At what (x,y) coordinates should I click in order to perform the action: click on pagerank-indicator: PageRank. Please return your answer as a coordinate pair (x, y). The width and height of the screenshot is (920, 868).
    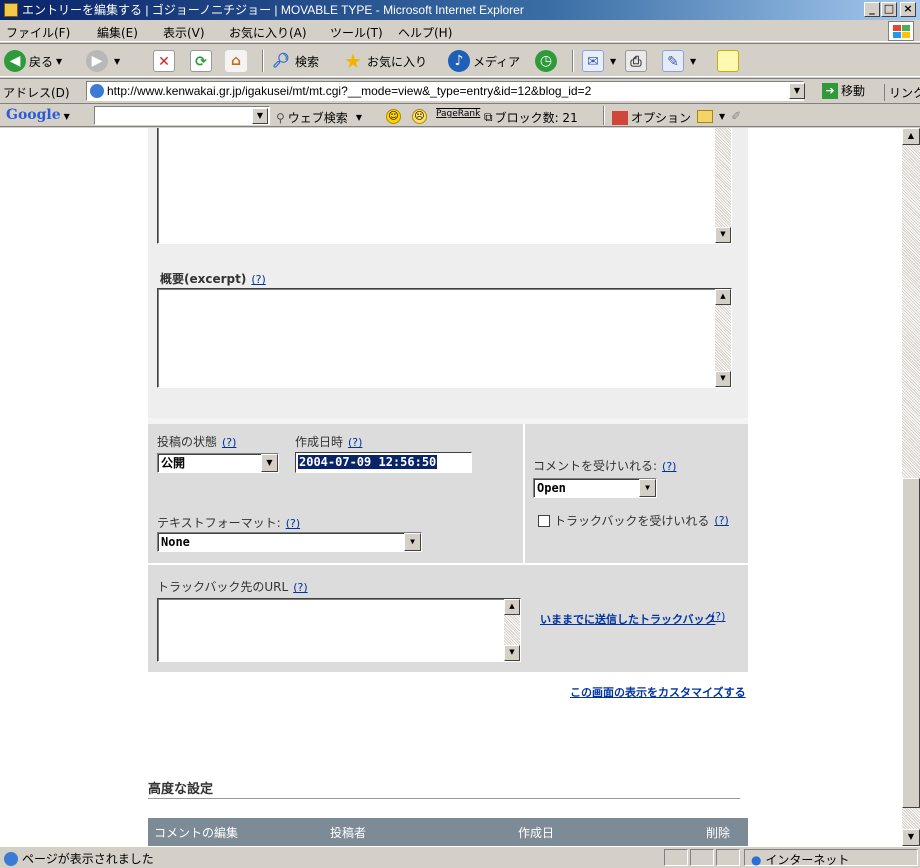
    Looking at the image, I should click on (459, 114).